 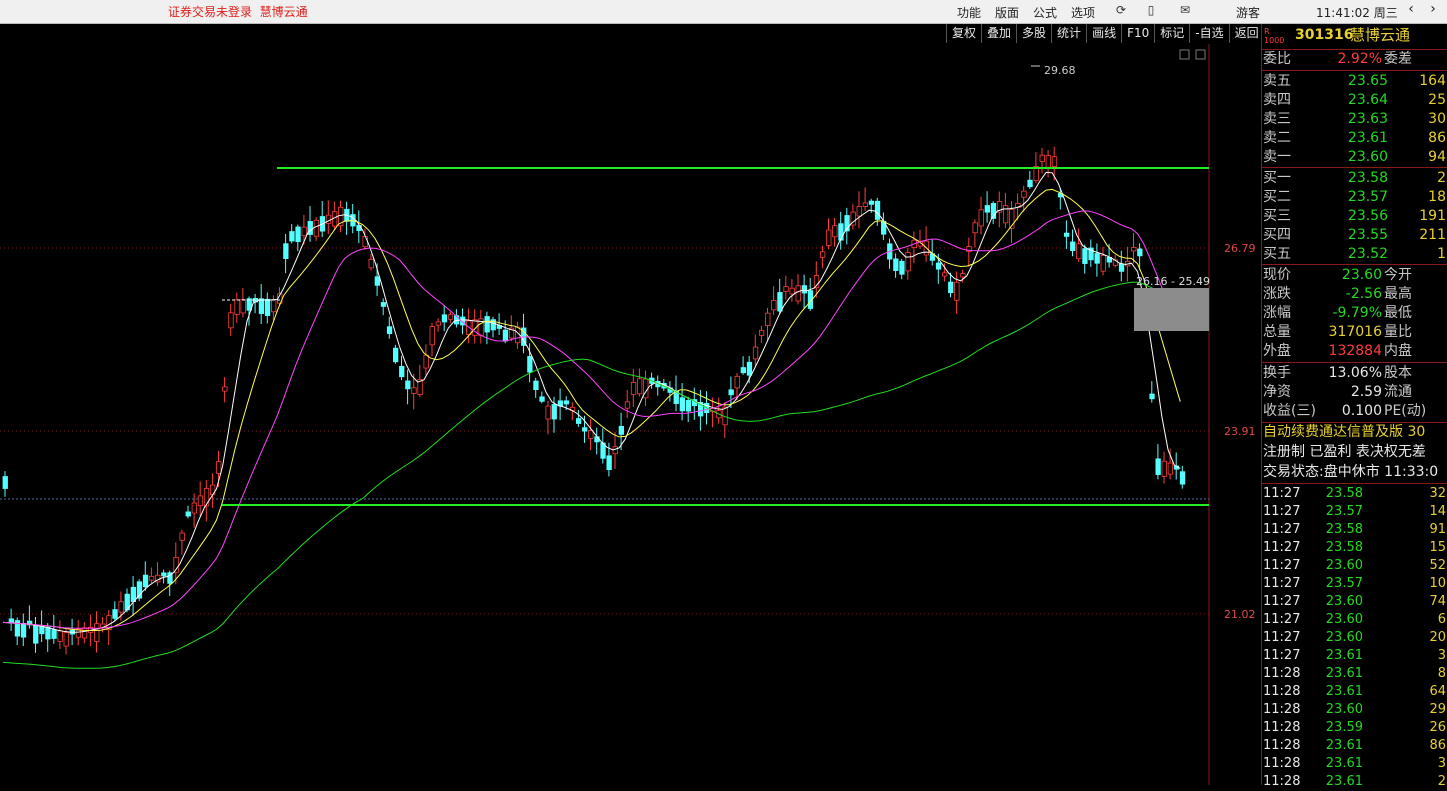 I want to click on chart-zoom-icon, so click(x=1184, y=54).